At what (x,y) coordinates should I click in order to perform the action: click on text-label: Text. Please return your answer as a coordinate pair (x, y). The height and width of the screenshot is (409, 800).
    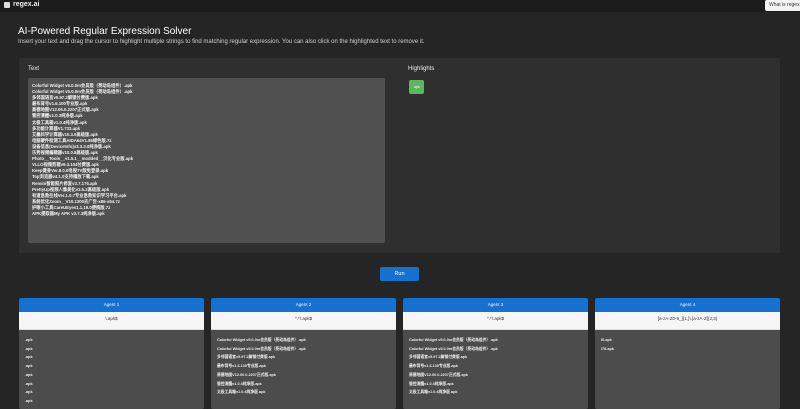
    Looking at the image, I should click on (34, 69).